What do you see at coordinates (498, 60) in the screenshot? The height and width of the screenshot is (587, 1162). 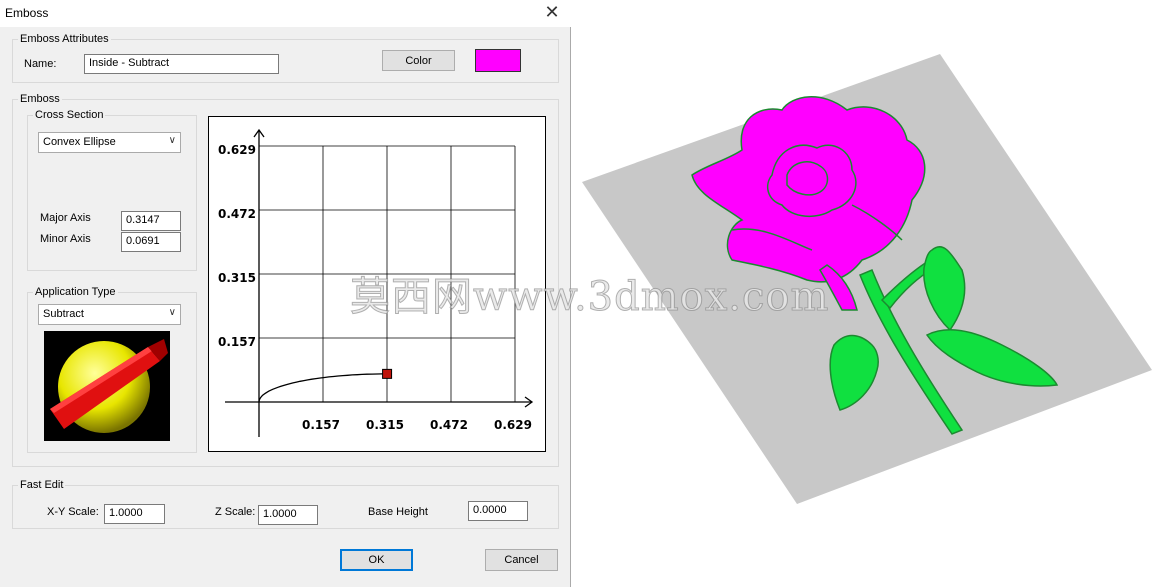 I see `color-swatch` at bounding box center [498, 60].